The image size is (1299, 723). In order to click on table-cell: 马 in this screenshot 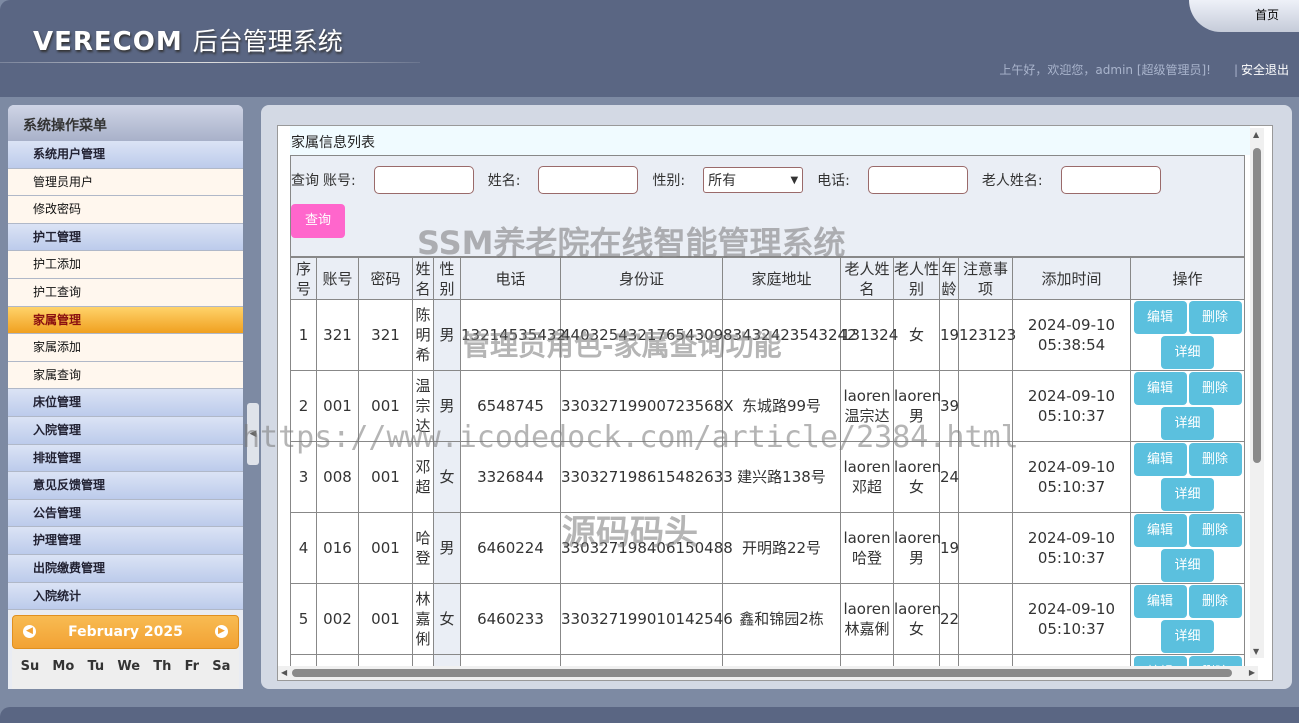, I will do `click(423, 660)`.